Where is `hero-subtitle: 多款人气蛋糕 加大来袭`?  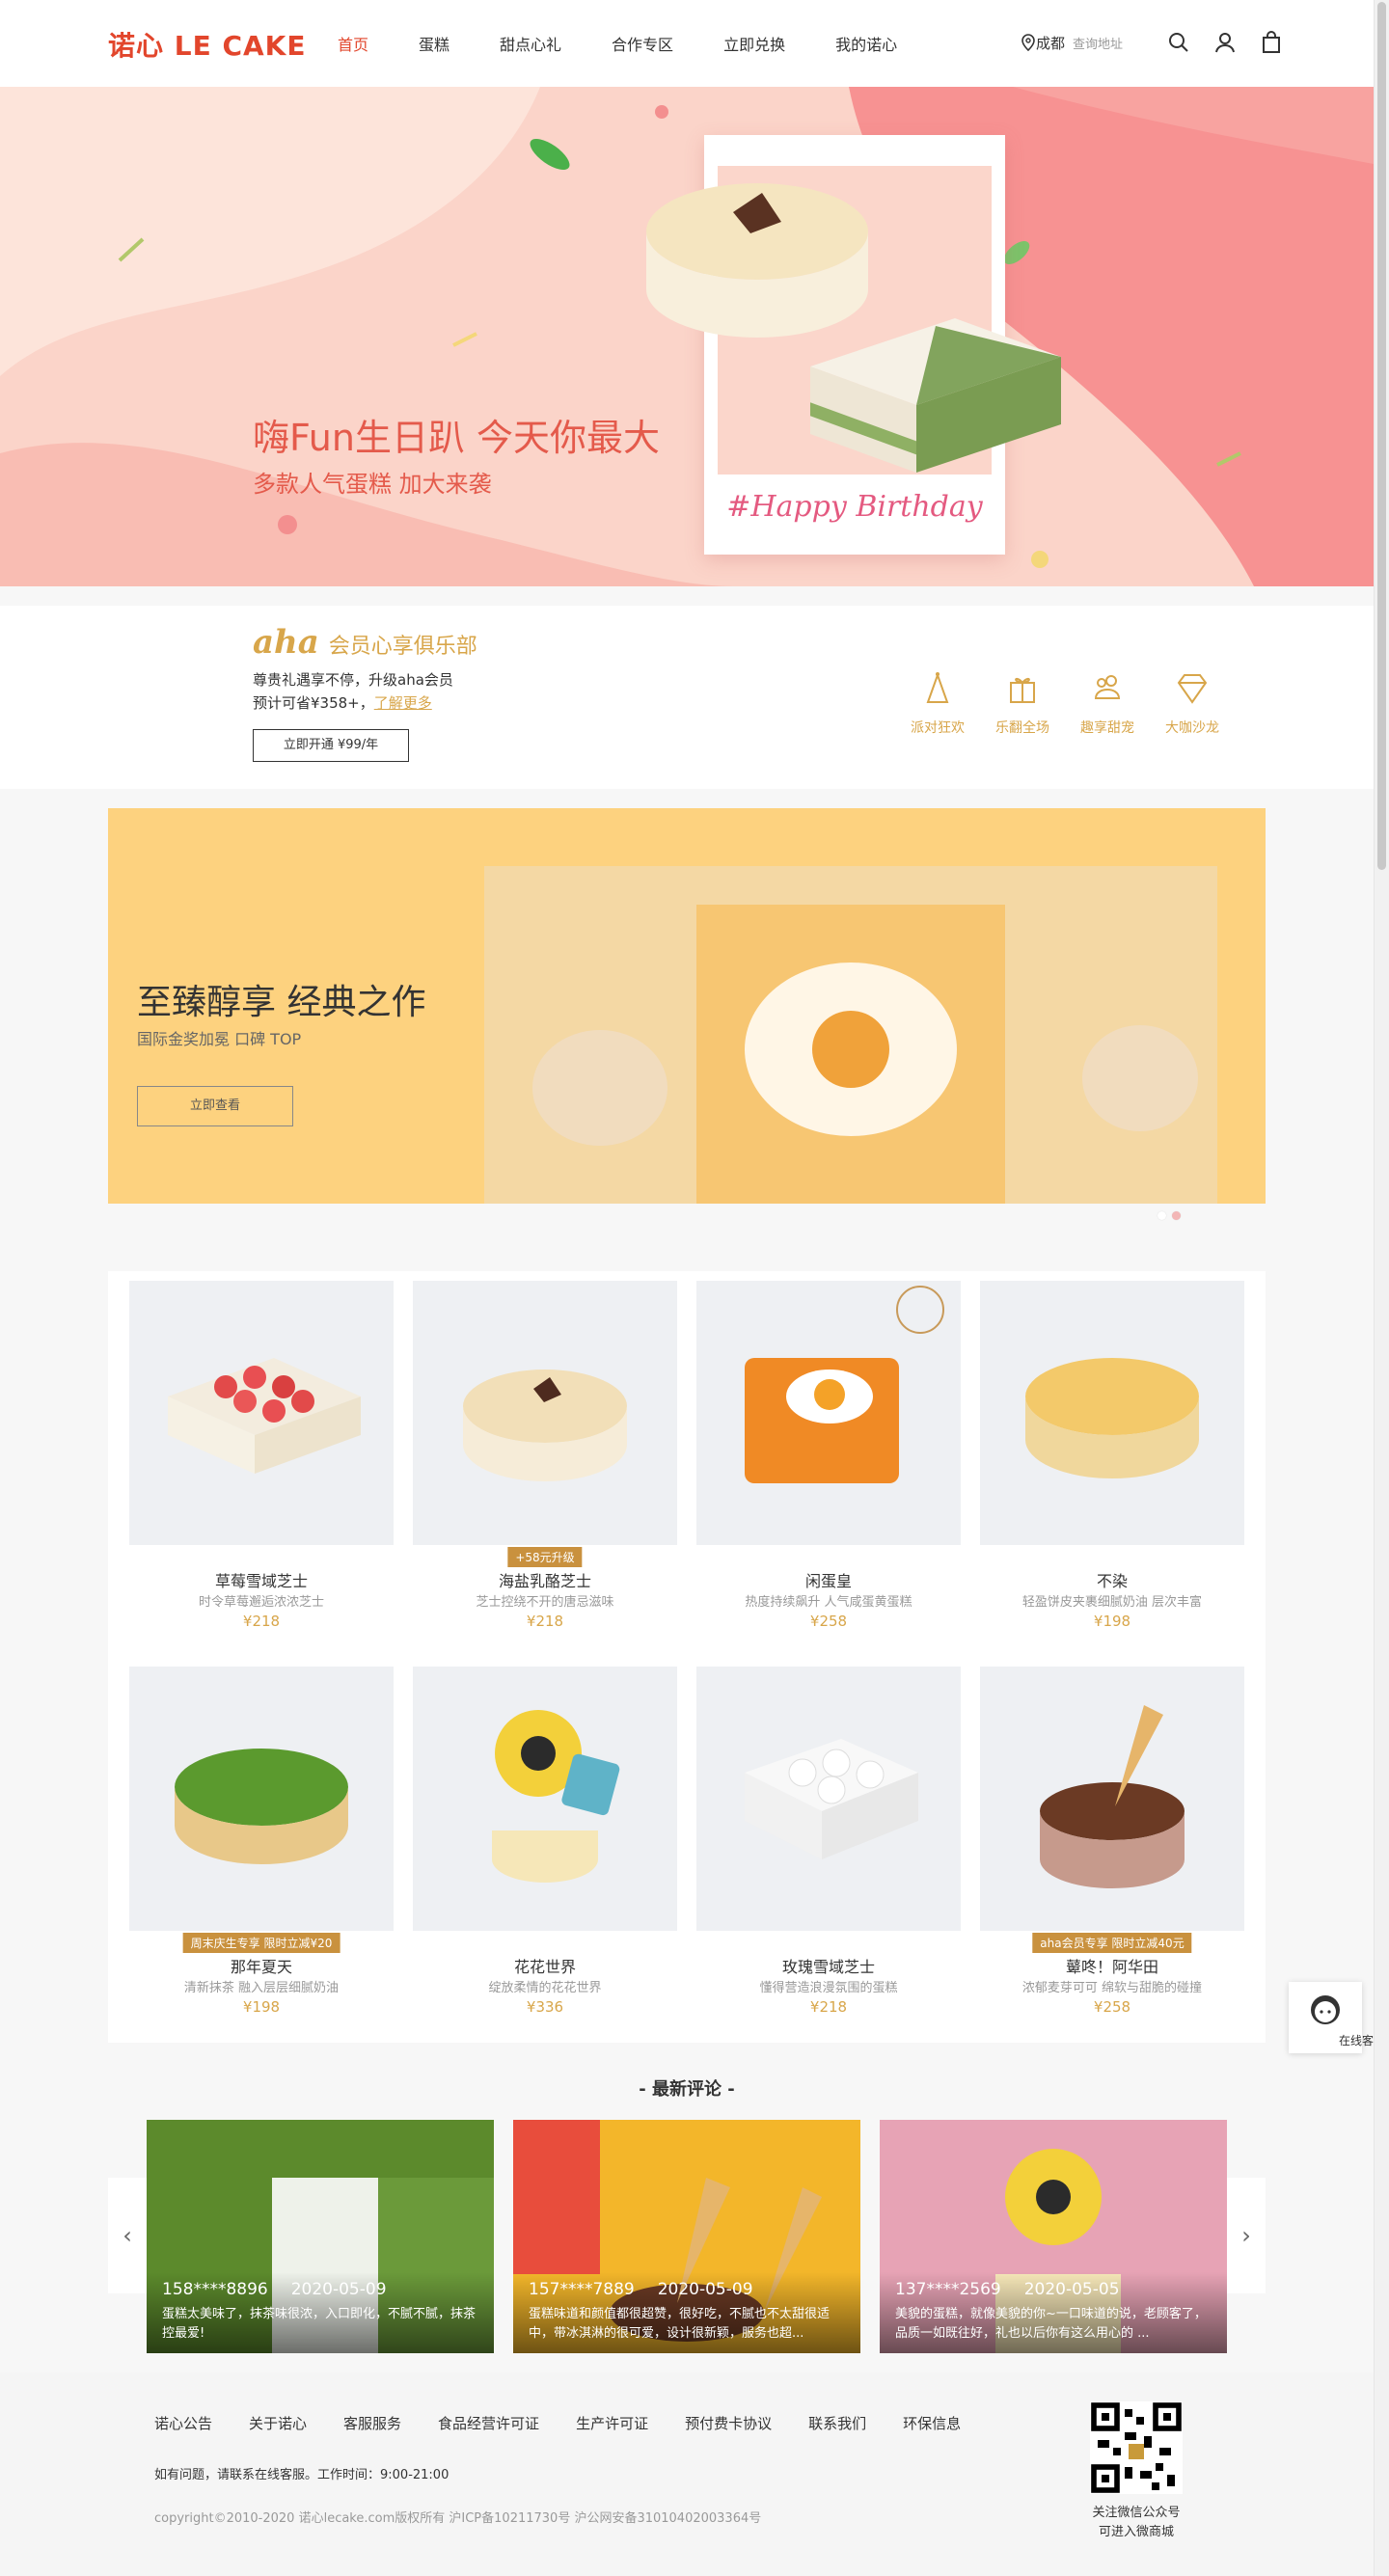 hero-subtitle: 多款人气蛋糕 加大来袭 is located at coordinates (373, 484).